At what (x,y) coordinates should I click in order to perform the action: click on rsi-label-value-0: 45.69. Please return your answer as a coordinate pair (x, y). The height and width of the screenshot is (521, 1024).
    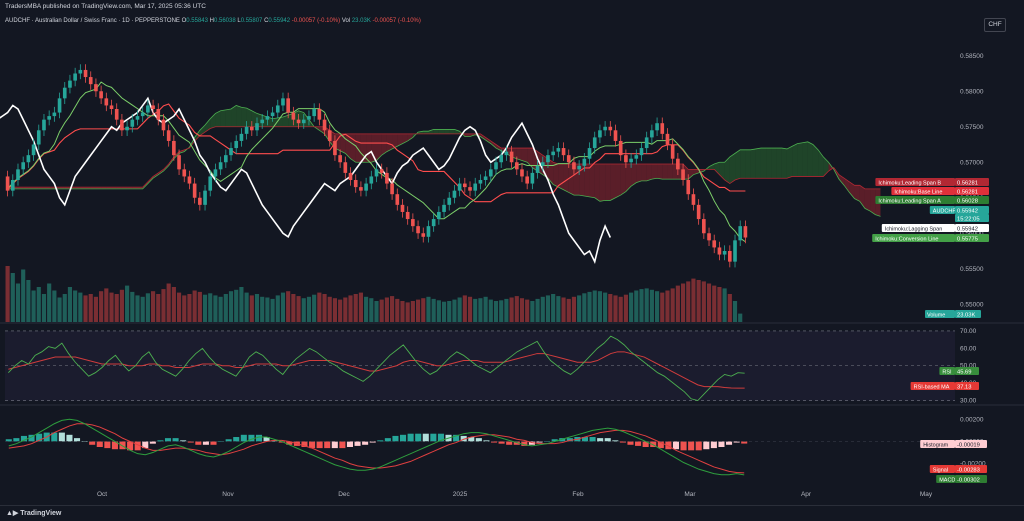
    Looking at the image, I should click on (964, 372).